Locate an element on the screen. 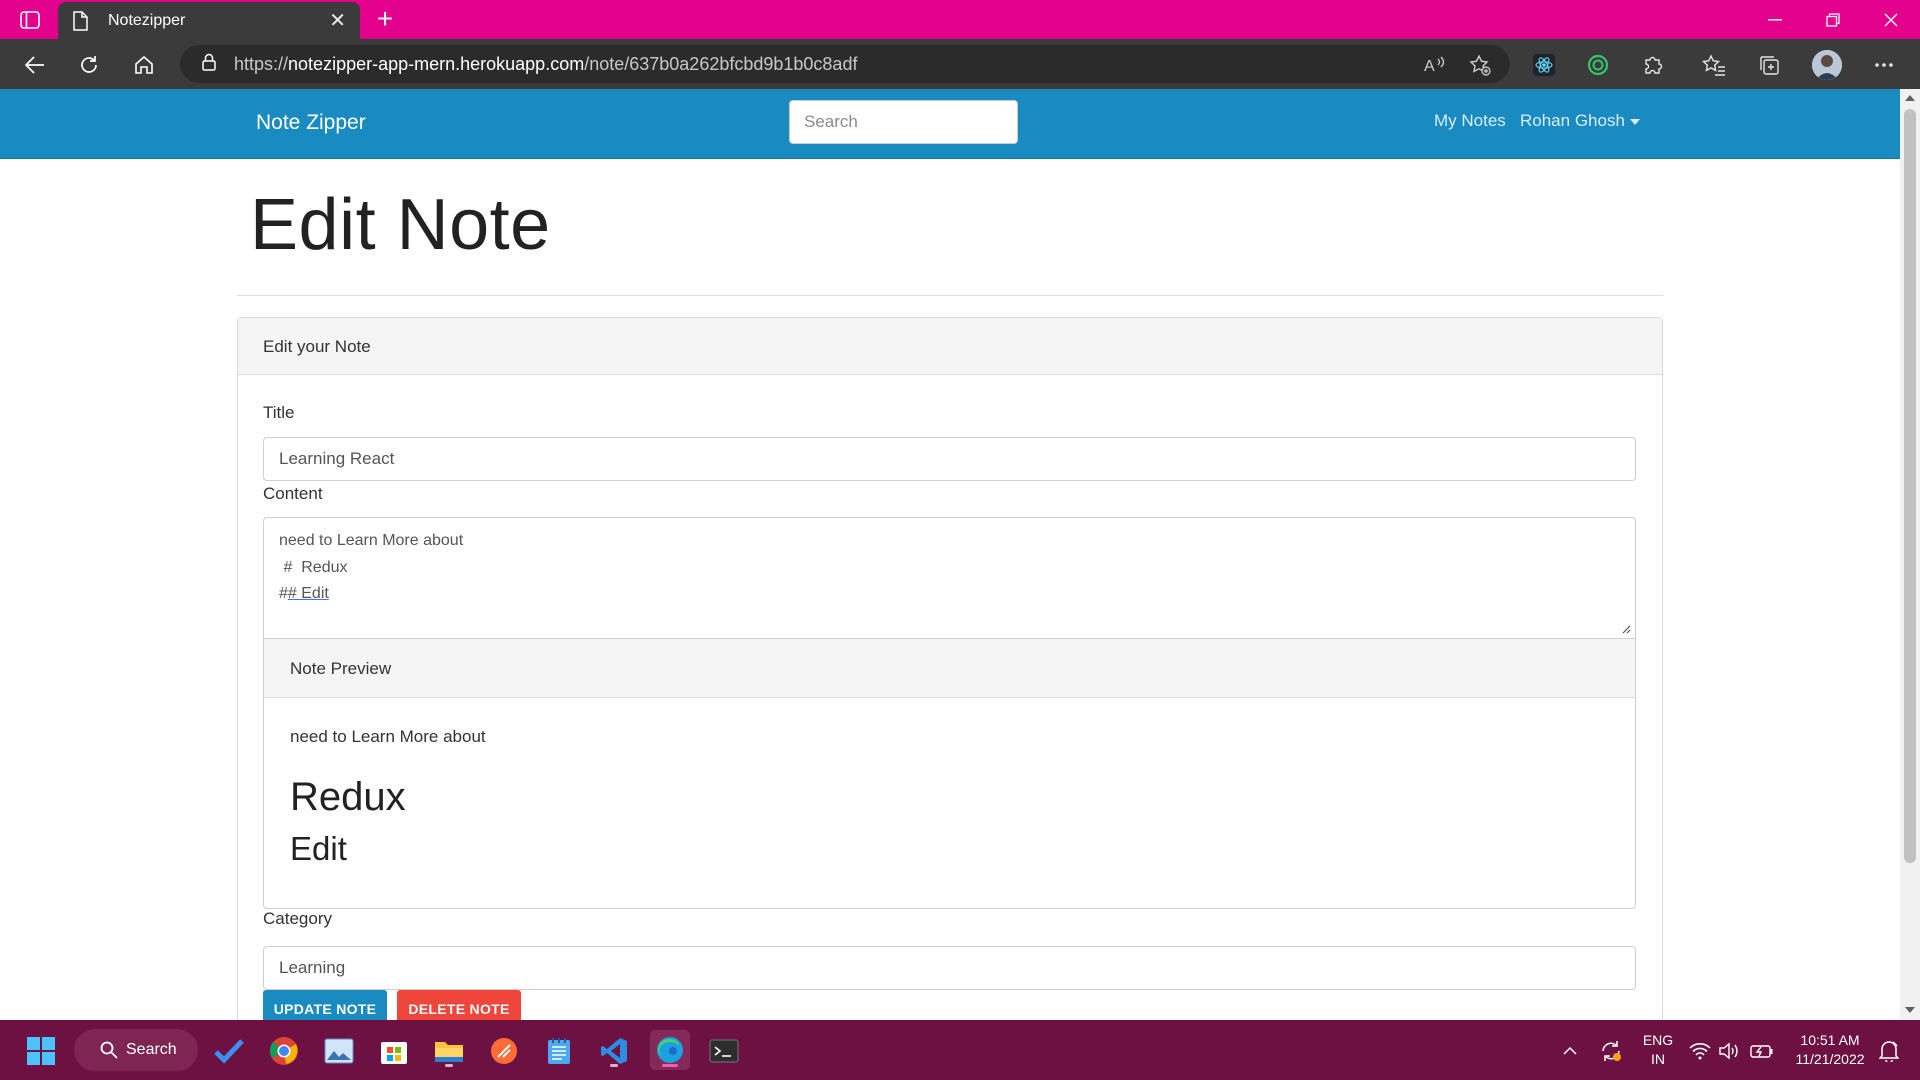 The width and height of the screenshot is (1920, 1080). scroll-thumb is located at coordinates (1910, 486).